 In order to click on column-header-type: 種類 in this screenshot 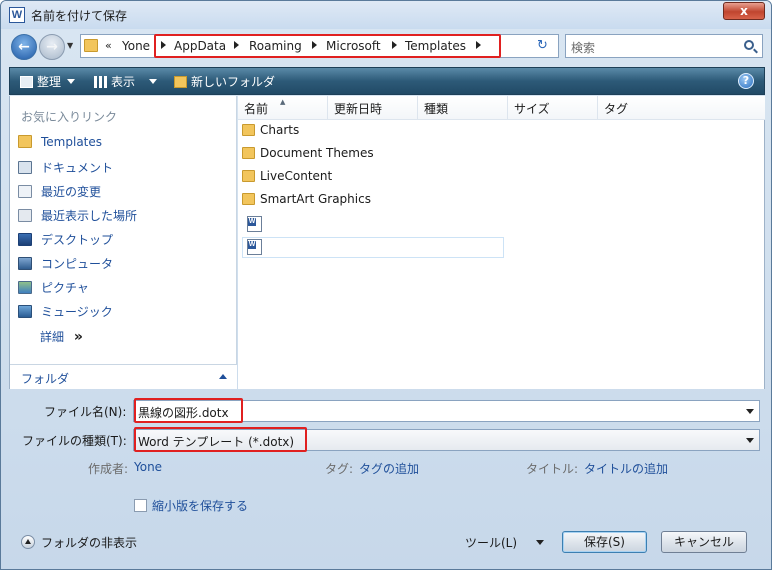, I will do `click(463, 108)`.